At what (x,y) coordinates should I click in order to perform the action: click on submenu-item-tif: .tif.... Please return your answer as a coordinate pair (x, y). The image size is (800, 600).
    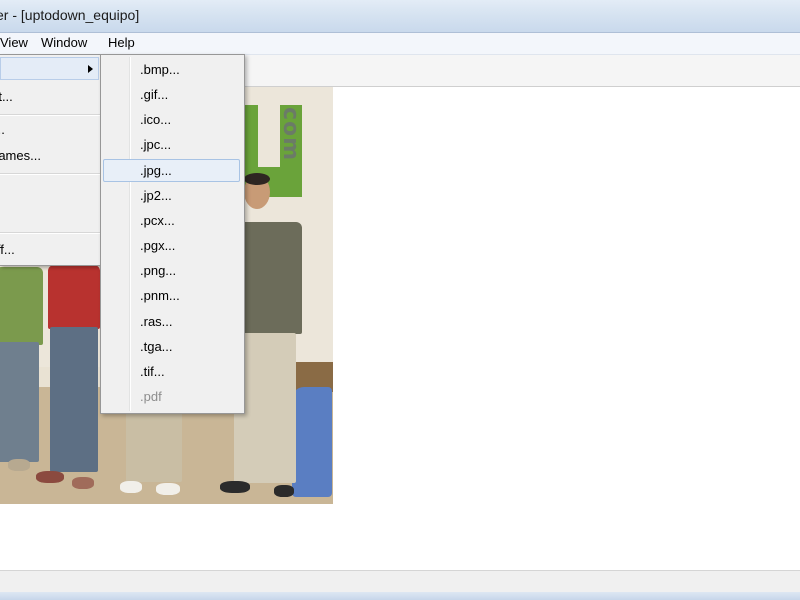
    Looking at the image, I should click on (171, 371).